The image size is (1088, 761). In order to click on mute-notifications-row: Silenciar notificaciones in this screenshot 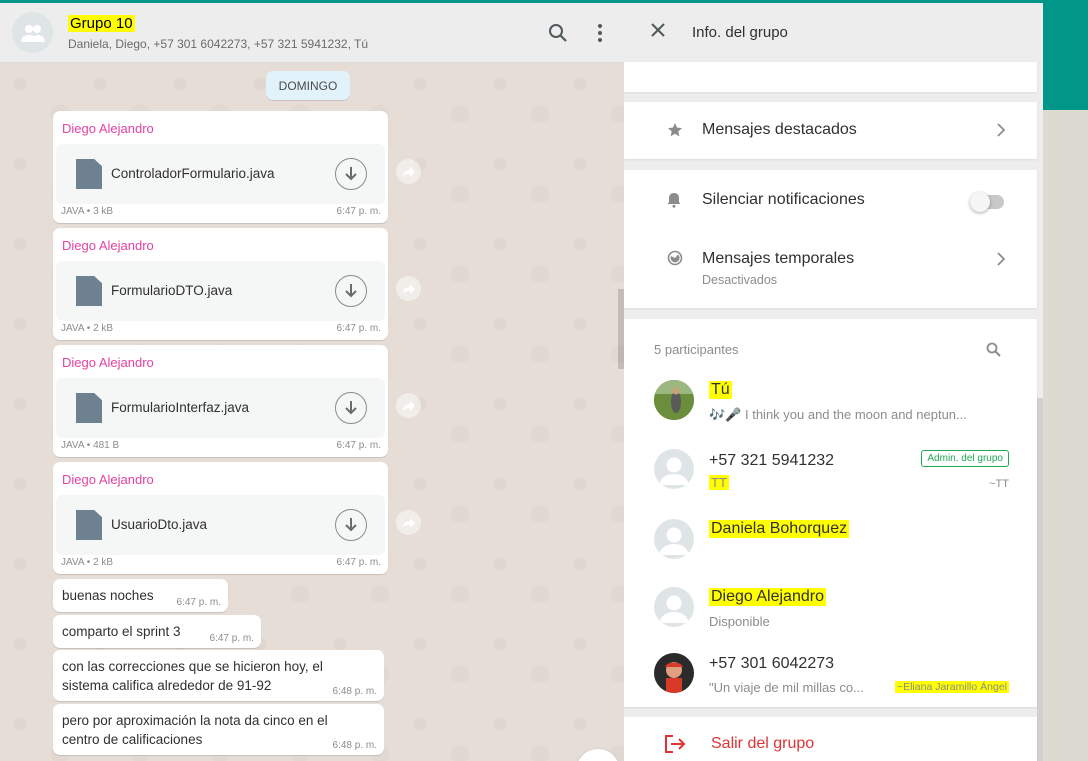, I will do `click(830, 200)`.